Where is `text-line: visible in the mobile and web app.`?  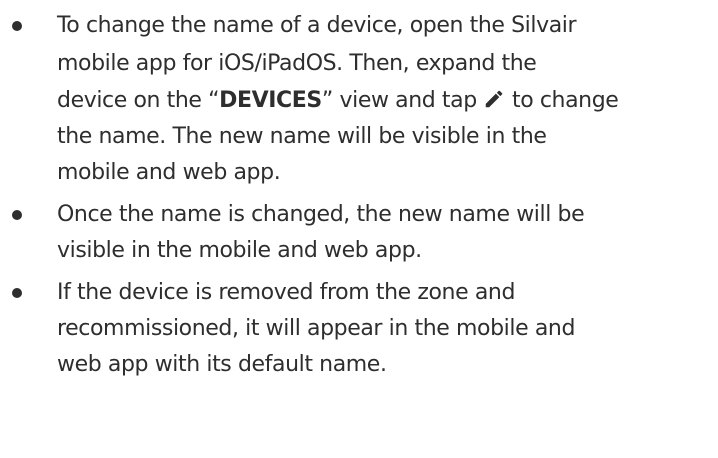 text-line: visible in the mobile and web app. is located at coordinates (239, 250).